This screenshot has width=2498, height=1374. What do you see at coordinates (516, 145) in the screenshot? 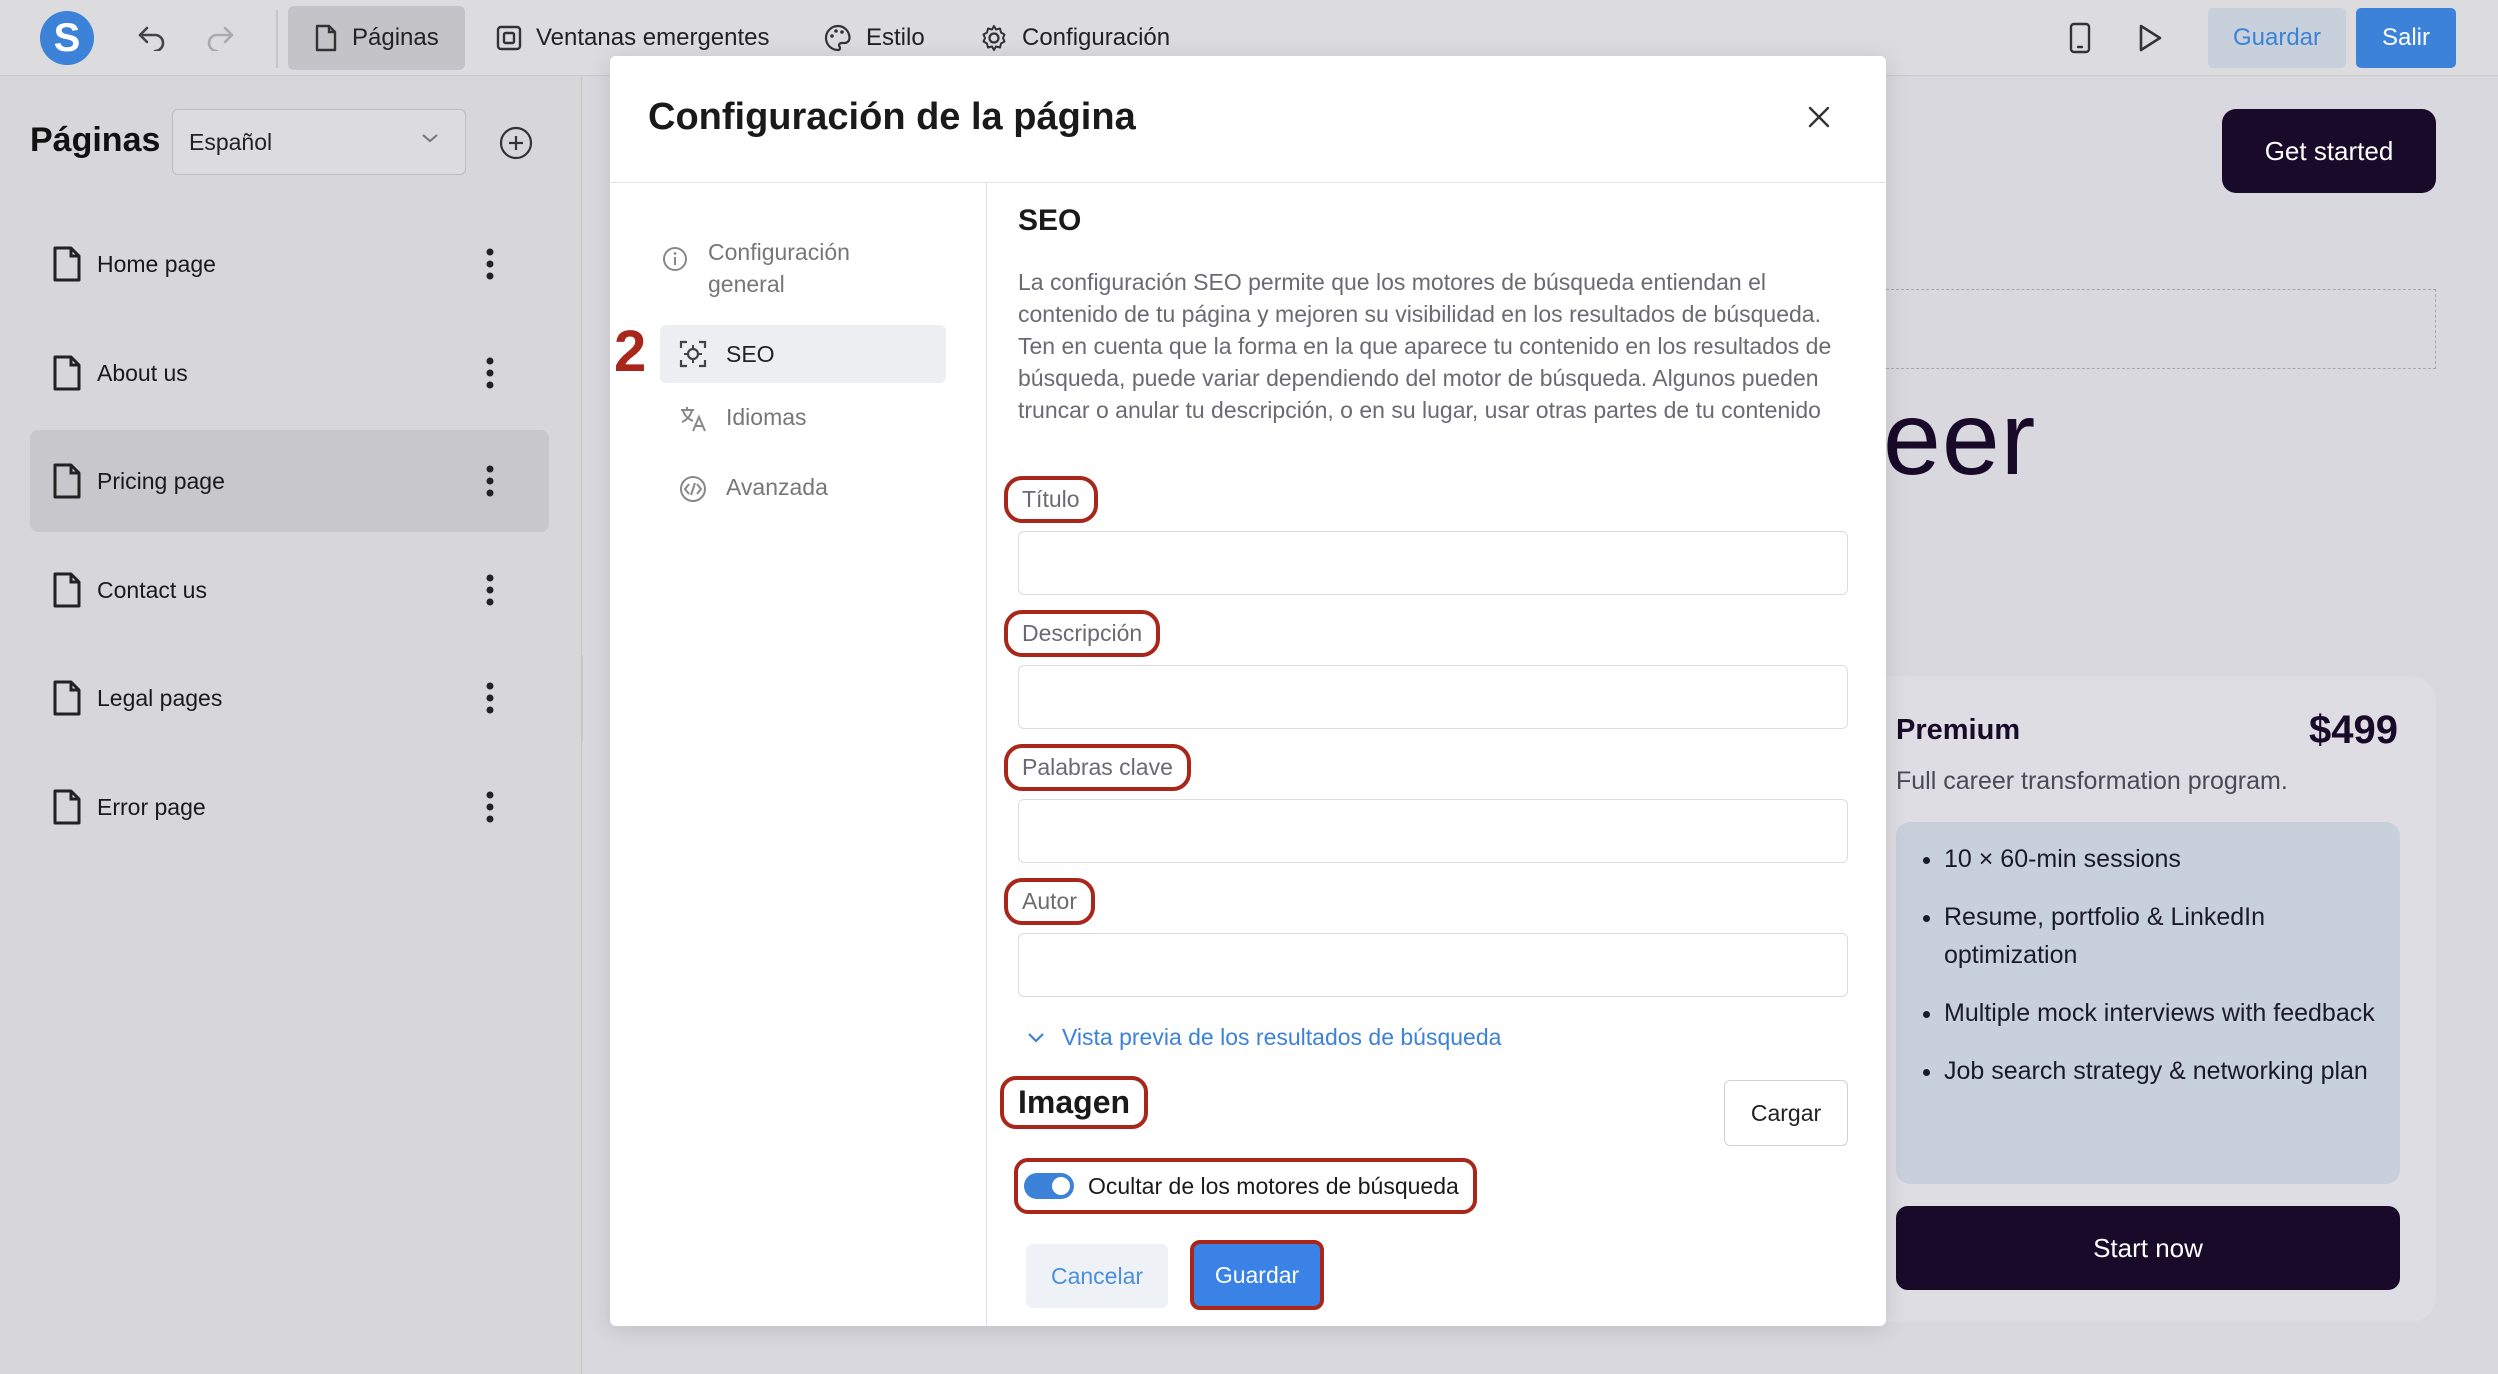
I see `add-page-icon` at bounding box center [516, 145].